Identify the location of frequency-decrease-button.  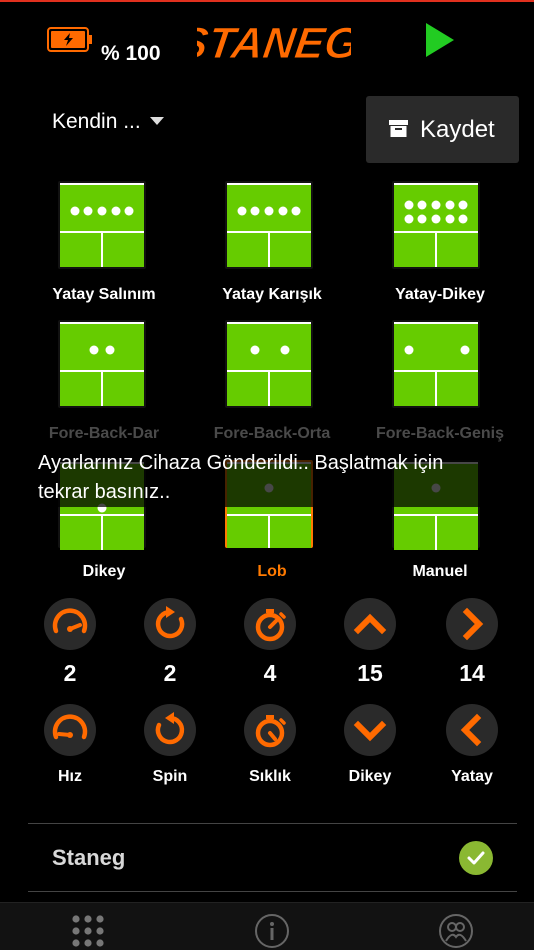
(270, 730).